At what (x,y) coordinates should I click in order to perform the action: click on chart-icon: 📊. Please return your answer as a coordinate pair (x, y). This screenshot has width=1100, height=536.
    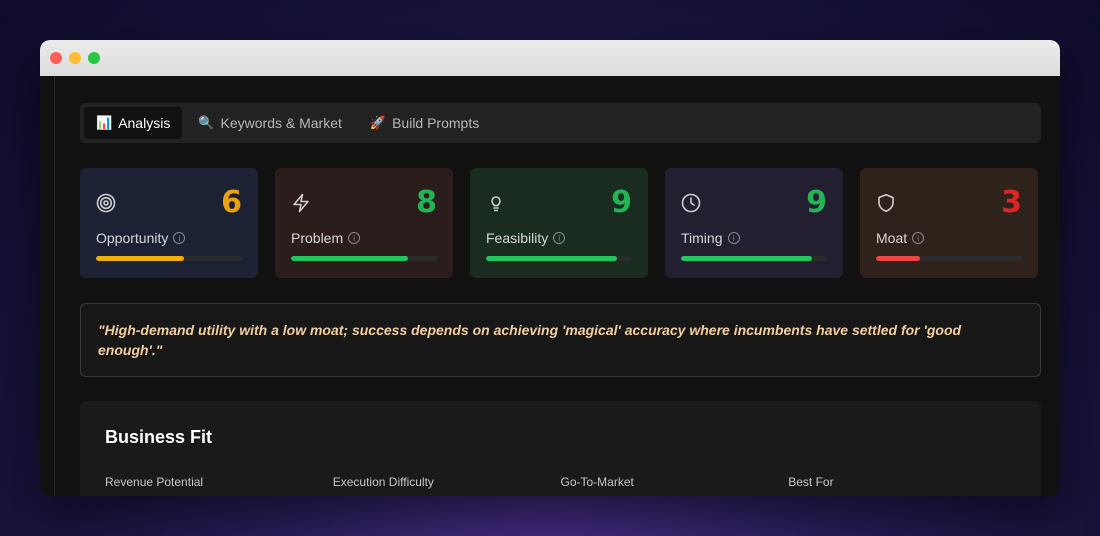
    Looking at the image, I should click on (104, 122).